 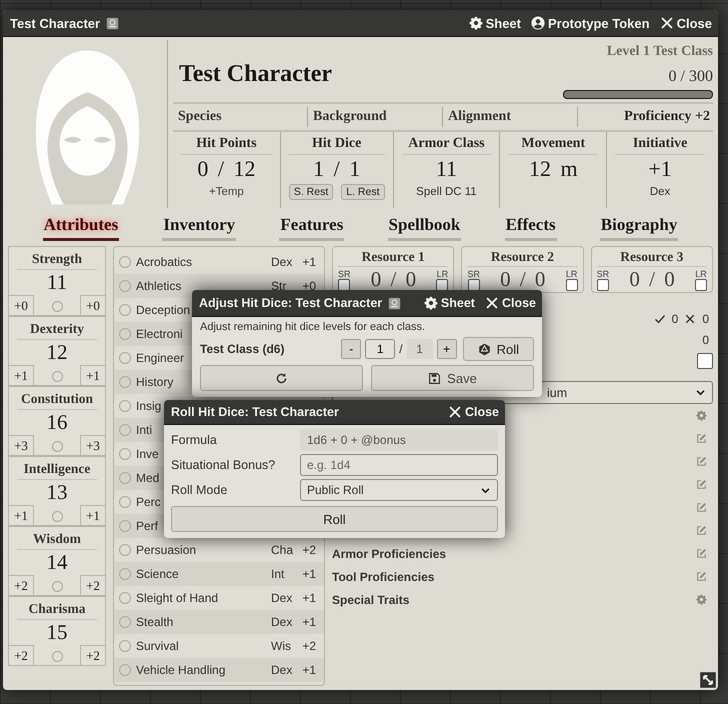 What do you see at coordinates (380, 349) in the screenshot?
I see `hit-dice-field: 1` at bounding box center [380, 349].